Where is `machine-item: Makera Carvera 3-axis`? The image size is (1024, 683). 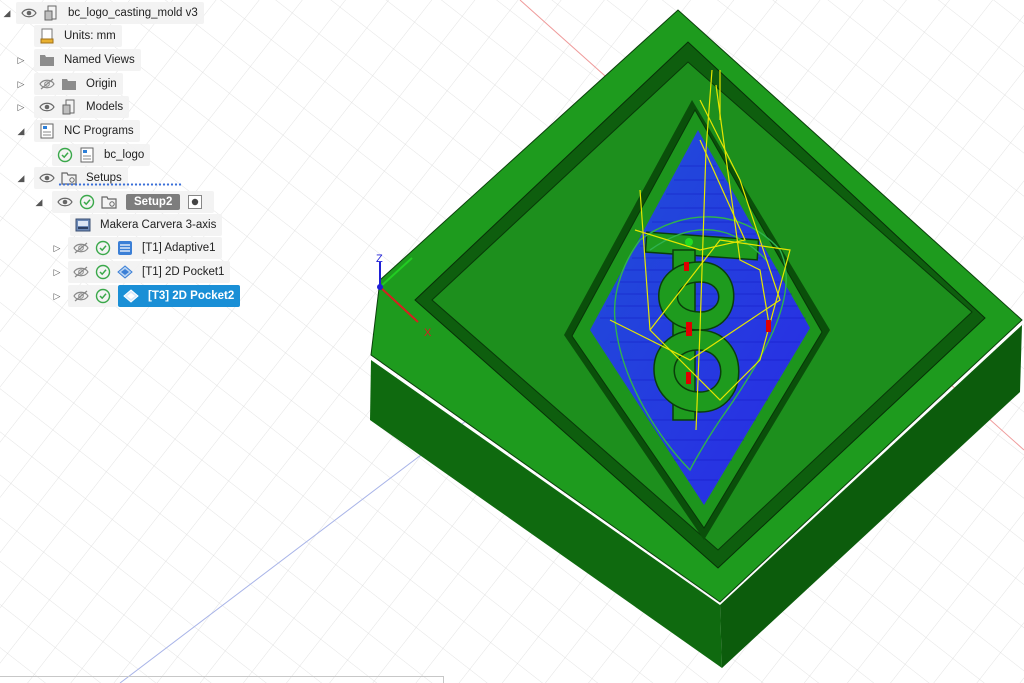
machine-item: Makera Carvera 3-axis is located at coordinates (146, 225).